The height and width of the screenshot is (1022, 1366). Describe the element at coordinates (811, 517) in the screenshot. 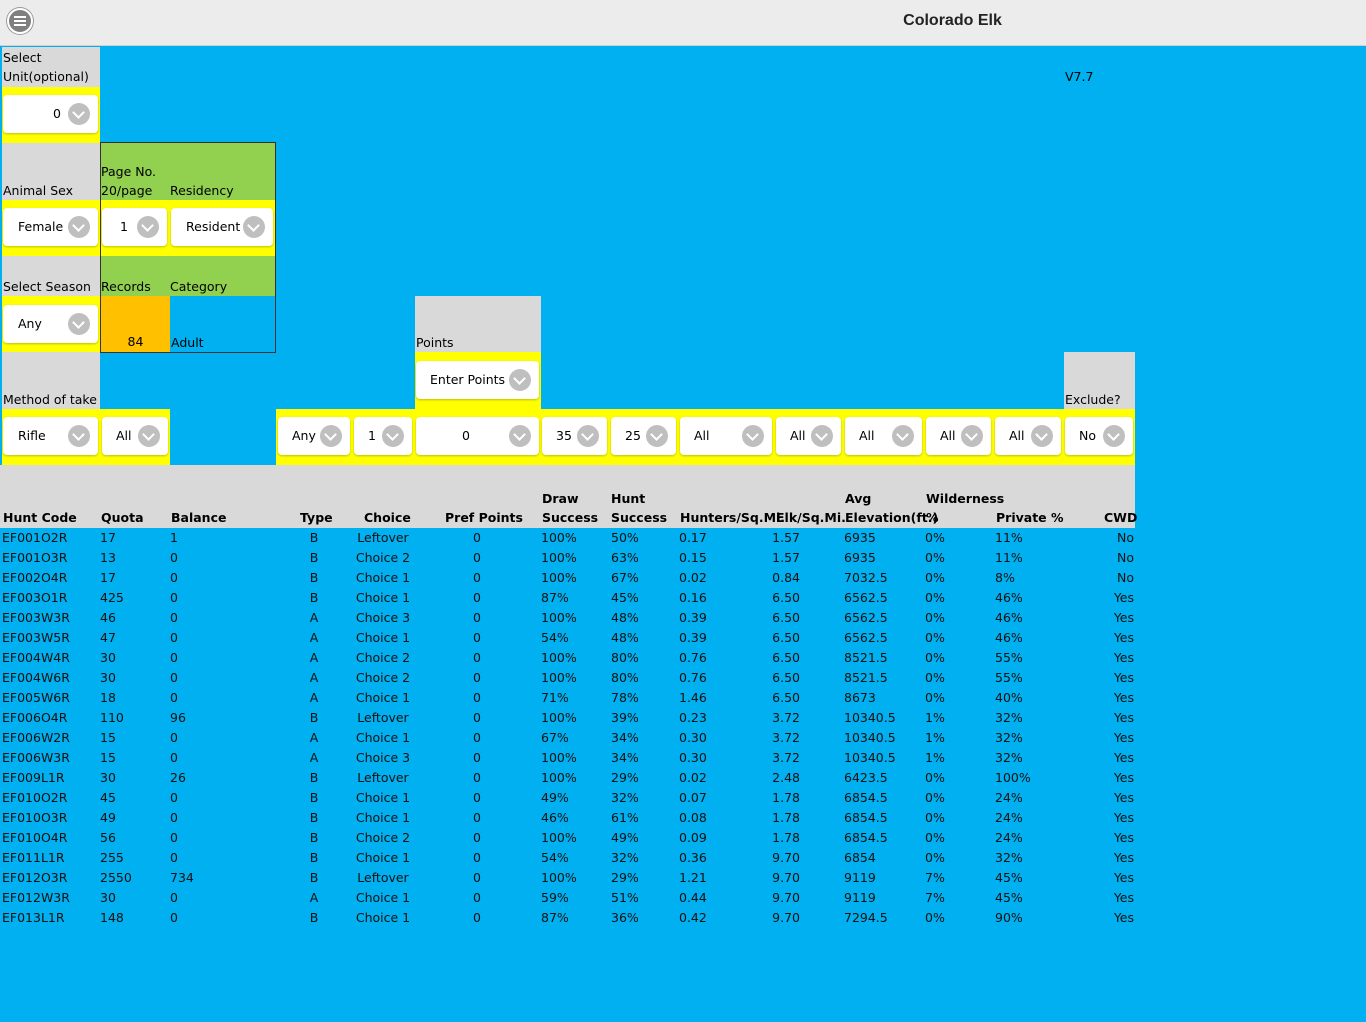

I see `col-elk-sqmi: Elk/Sq.Mi.` at that location.